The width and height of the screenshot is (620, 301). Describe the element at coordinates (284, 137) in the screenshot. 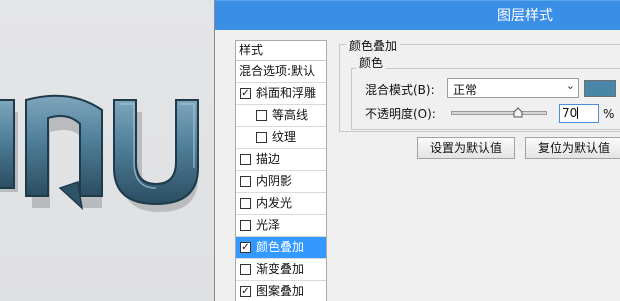

I see `style-list-item-label: 纹理` at that location.